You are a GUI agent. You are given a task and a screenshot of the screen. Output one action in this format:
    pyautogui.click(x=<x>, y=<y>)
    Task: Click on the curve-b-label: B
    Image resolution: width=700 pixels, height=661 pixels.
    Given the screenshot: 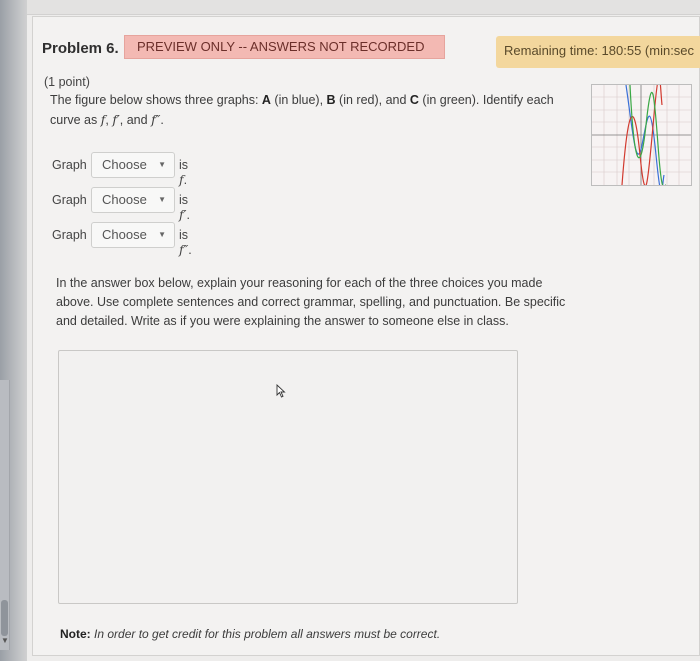 What is the action you would take?
    pyautogui.click(x=331, y=100)
    